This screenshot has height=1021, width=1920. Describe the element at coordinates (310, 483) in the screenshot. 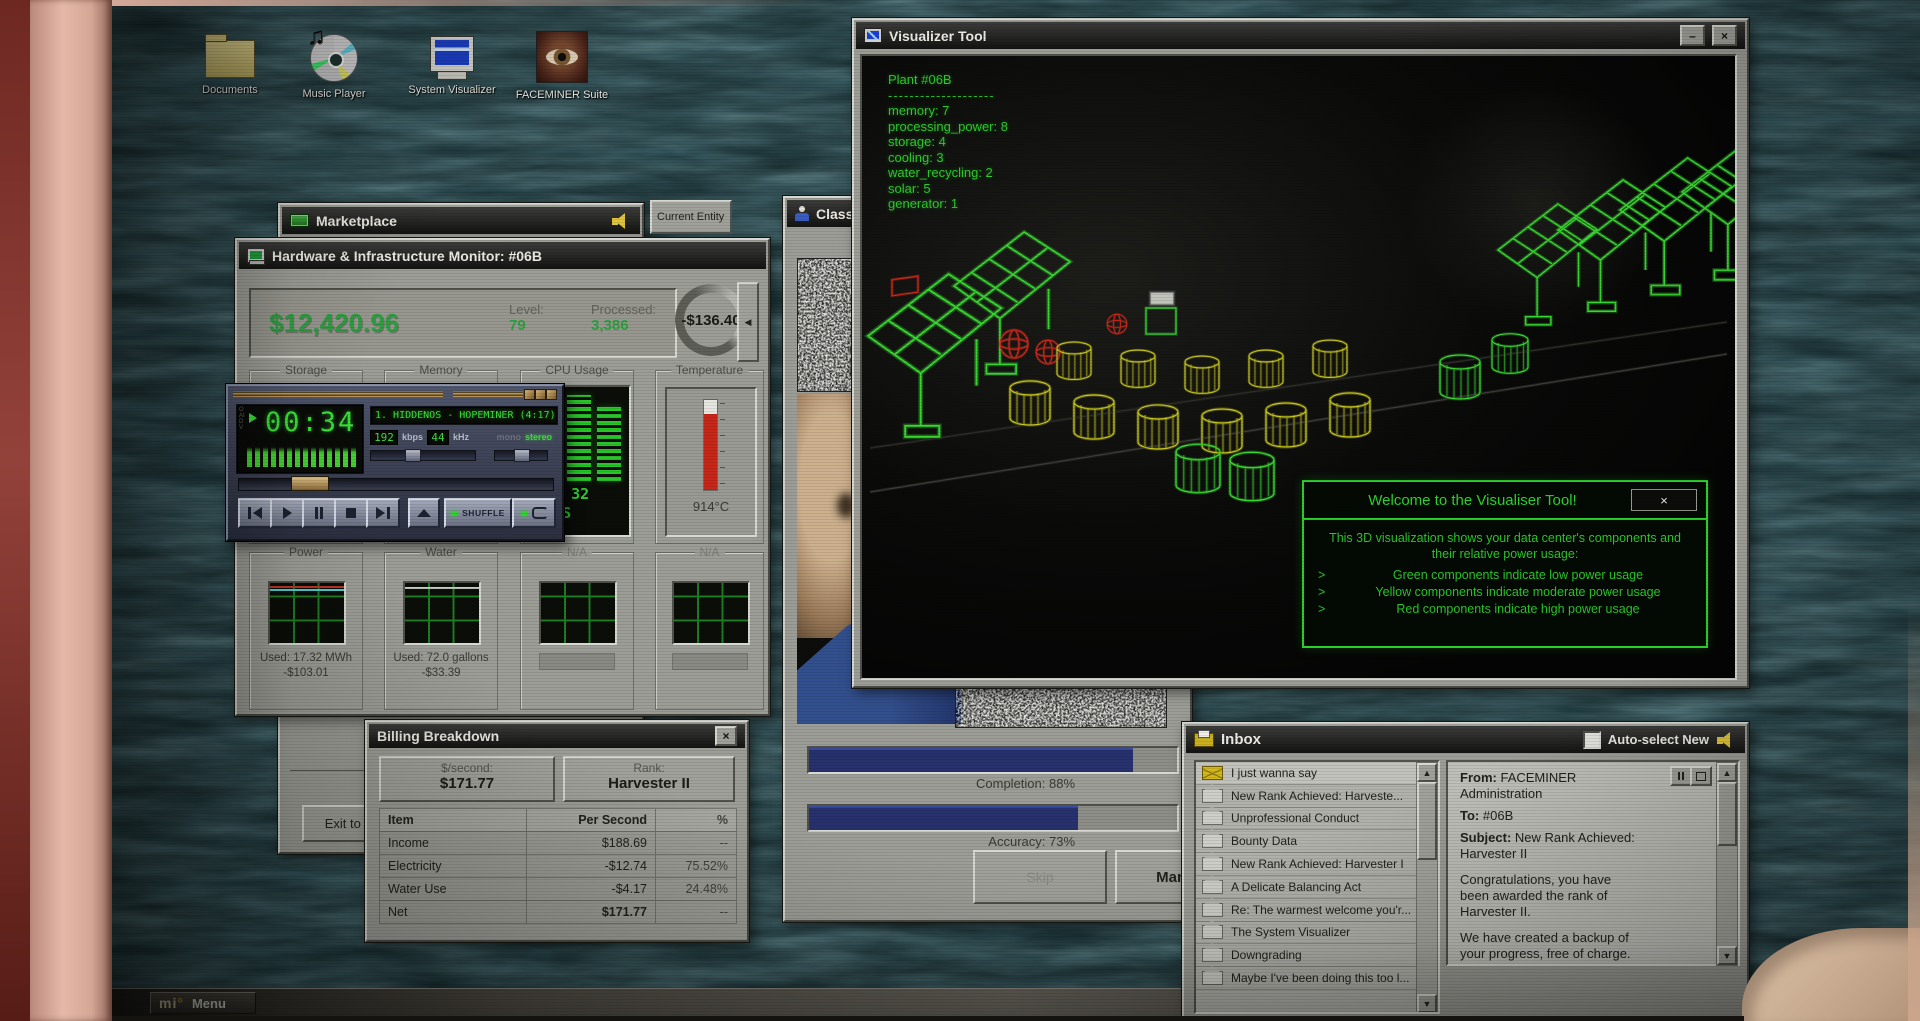

I see `seek-thumb` at that location.